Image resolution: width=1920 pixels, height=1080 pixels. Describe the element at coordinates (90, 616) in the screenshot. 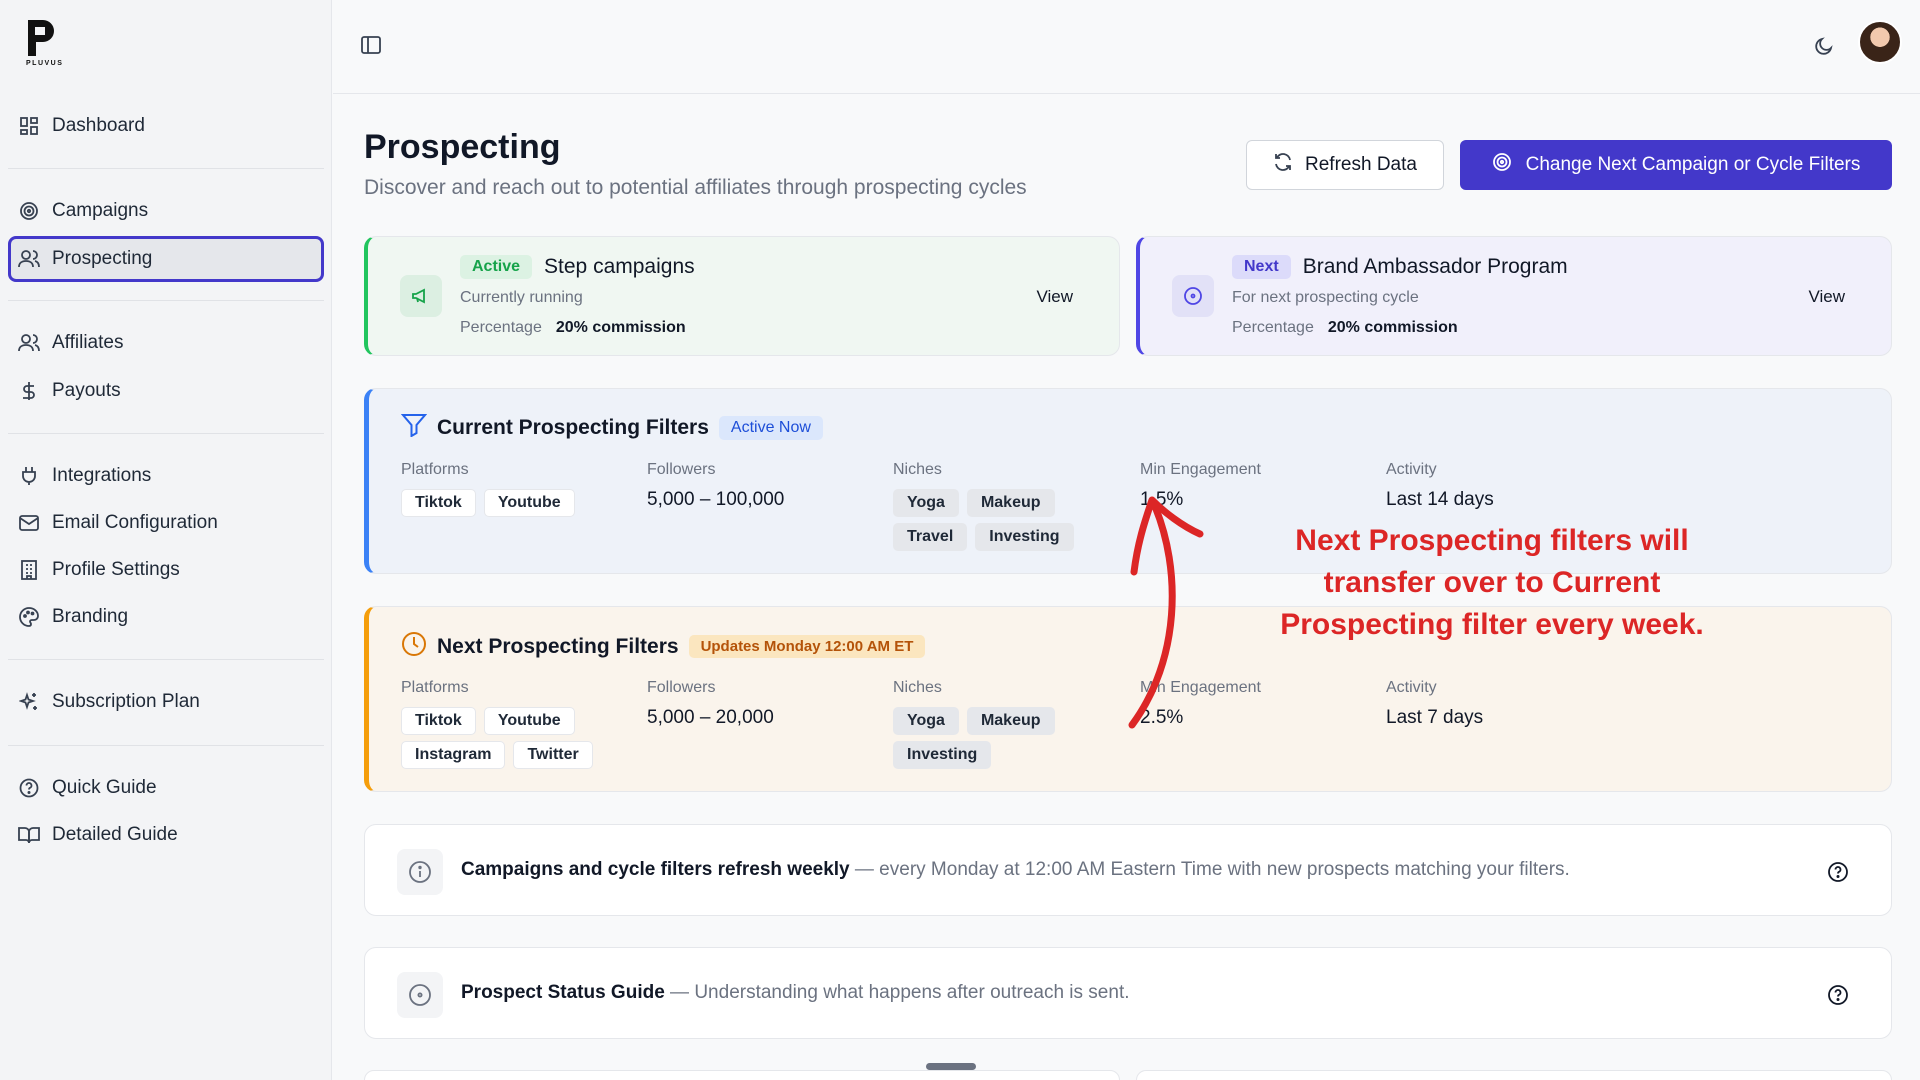

I see `sidebar-item-label: Branding` at that location.